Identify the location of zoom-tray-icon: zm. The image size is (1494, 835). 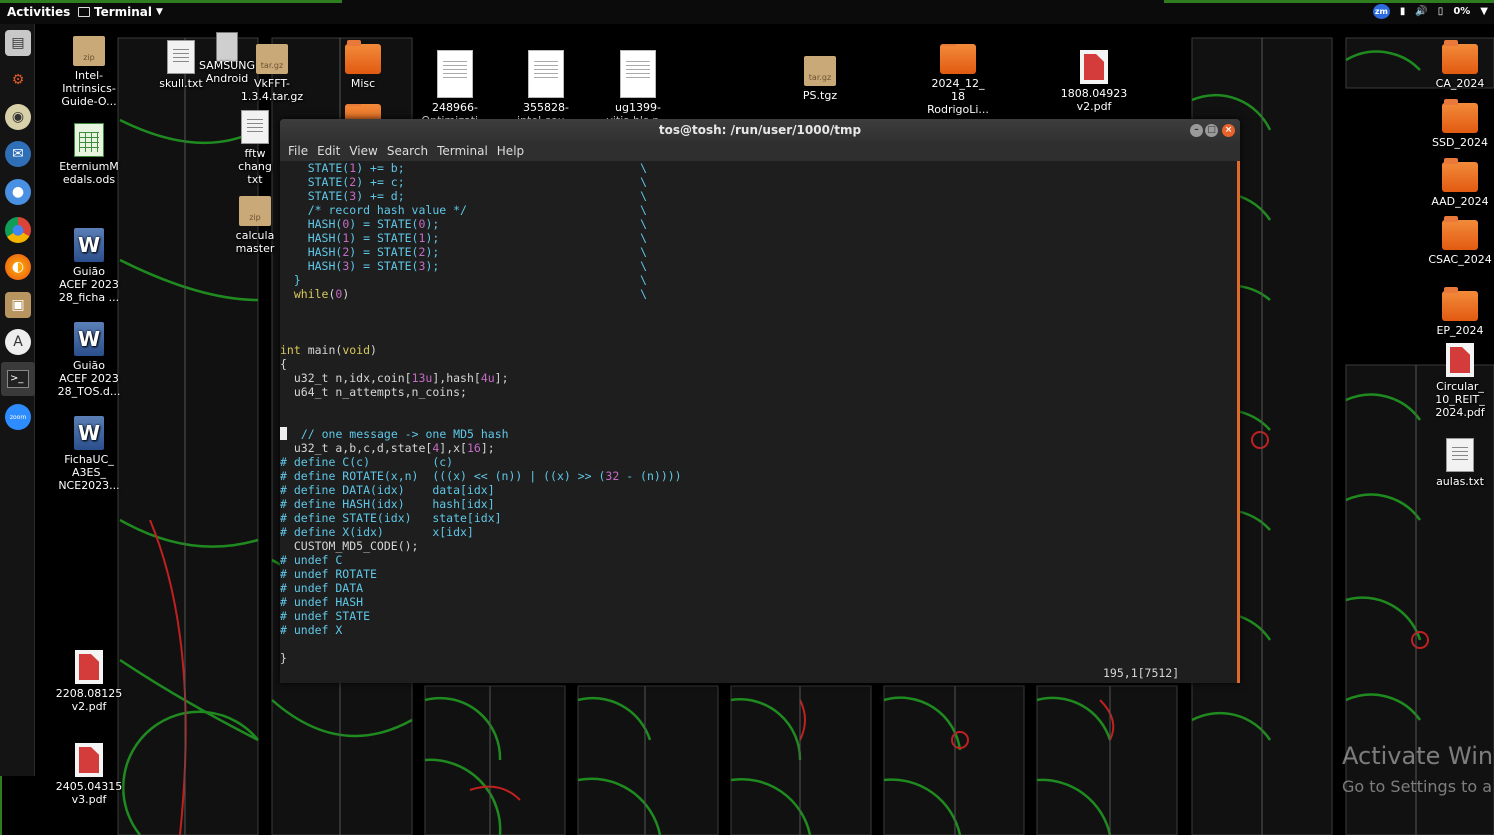
(1381, 11).